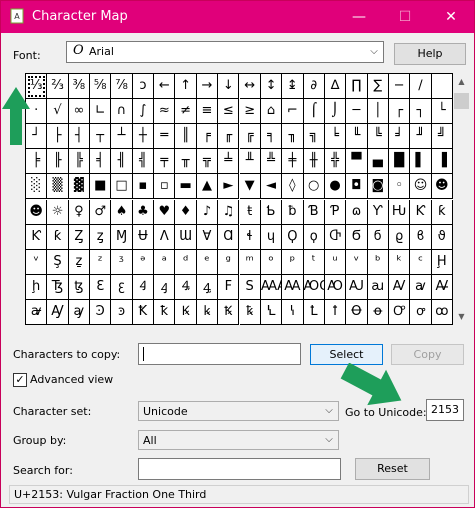 This screenshot has width=475, height=508. Describe the element at coordinates (207, 162) in the screenshot. I see `character-cell: ╦` at that location.